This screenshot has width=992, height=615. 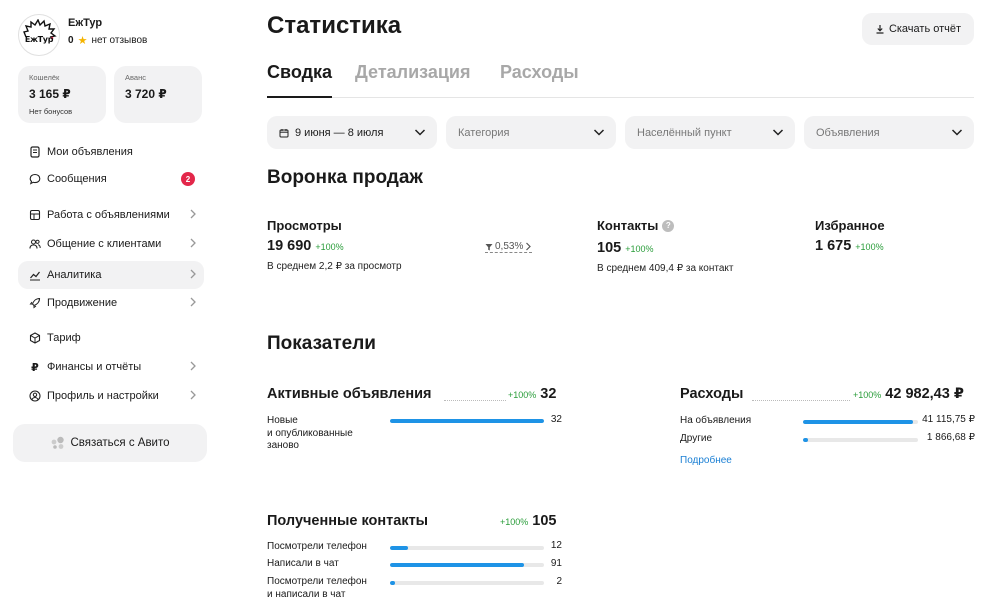 What do you see at coordinates (948, 419) in the screenshot?
I see `expenses-row-value: 41 115,75 ₽` at bounding box center [948, 419].